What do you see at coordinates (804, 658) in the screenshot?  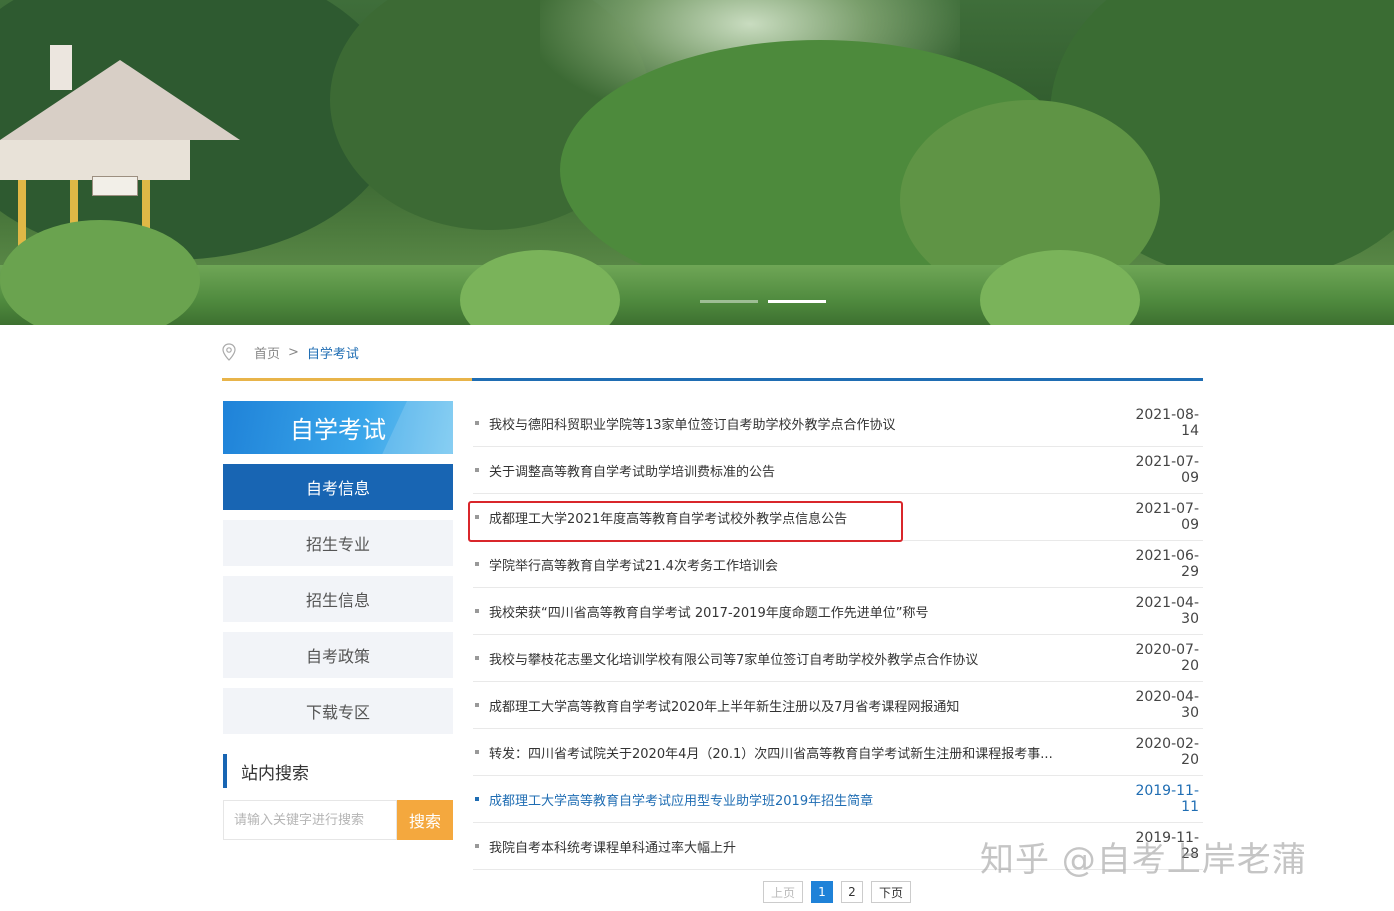 I see `news-title: 我校与攀枝花志墨文化培训学校有限公司等7家单位签订自考助学校外教学点合作协议` at bounding box center [804, 658].